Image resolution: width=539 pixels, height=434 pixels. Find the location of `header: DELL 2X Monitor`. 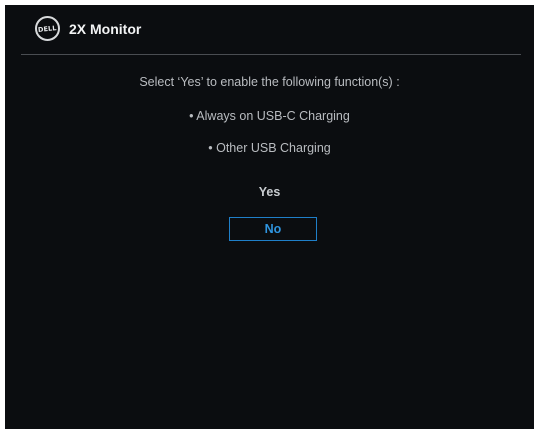

header: DELL 2X Monitor is located at coordinates (269, 30).